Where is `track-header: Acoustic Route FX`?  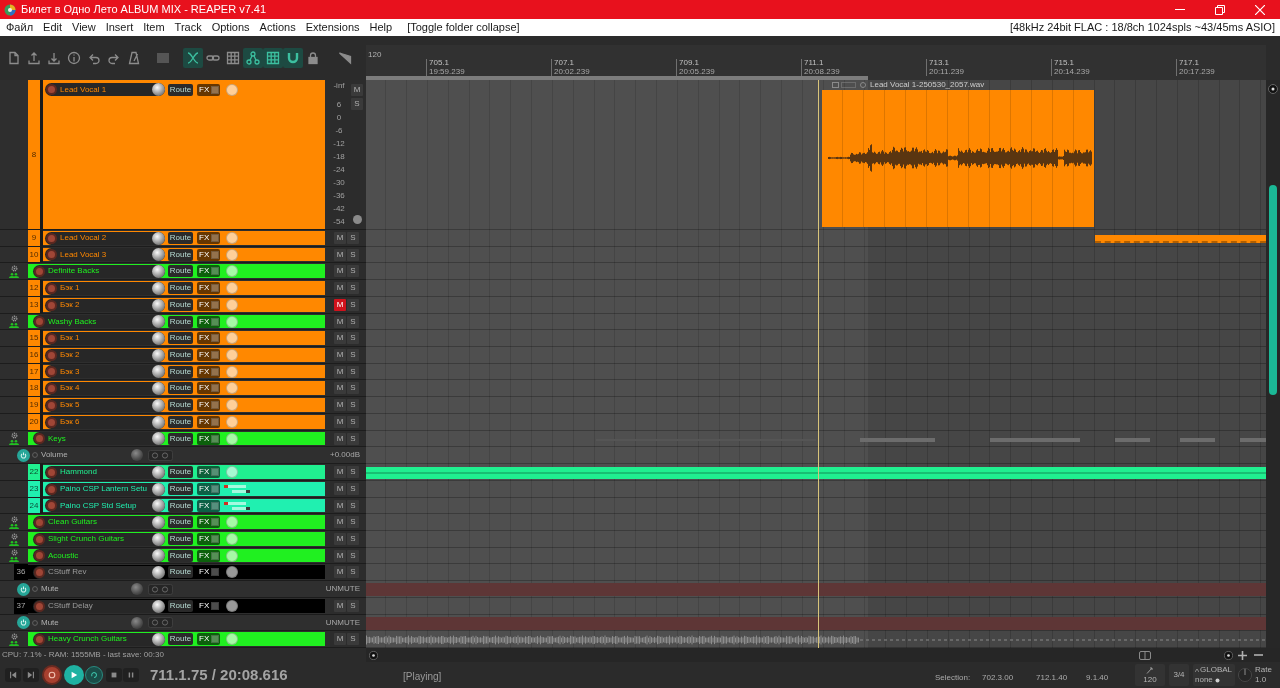
track-header: Acoustic Route FX is located at coordinates (176, 555).